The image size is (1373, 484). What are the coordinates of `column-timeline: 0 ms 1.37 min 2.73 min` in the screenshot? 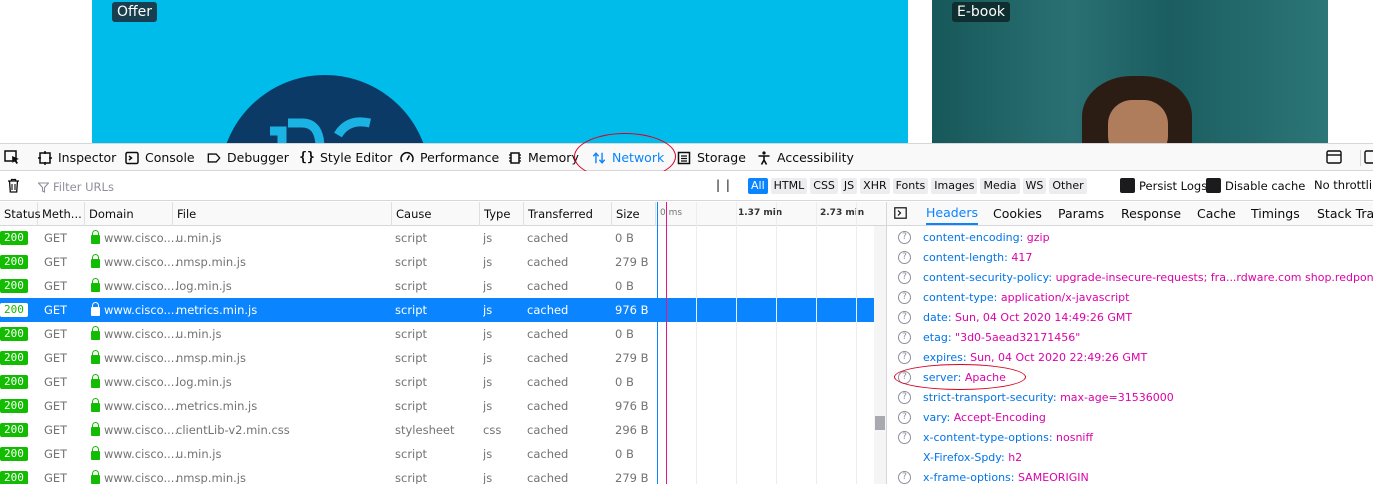 It's located at (765, 214).